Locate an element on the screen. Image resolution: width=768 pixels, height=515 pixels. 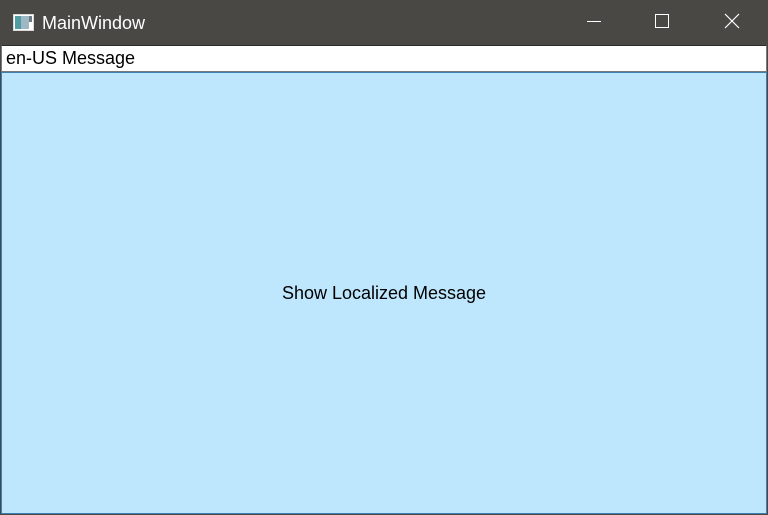
message-text-field is located at coordinates (384, 58).